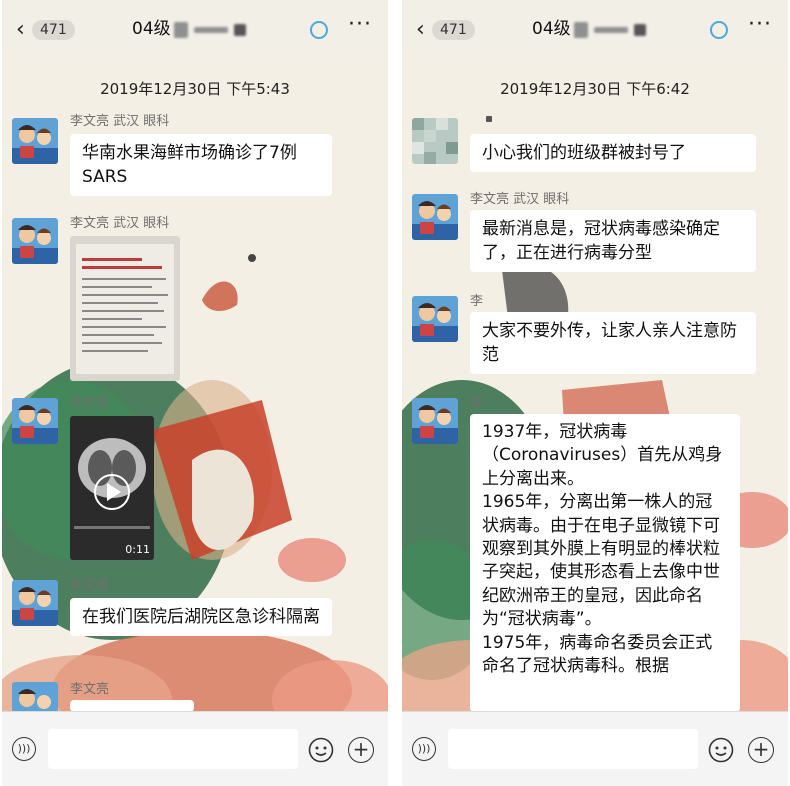 Image resolution: width=790 pixels, height=786 pixels. I want to click on timestamp: 2019年12月30日 下午5:43, so click(195, 89).